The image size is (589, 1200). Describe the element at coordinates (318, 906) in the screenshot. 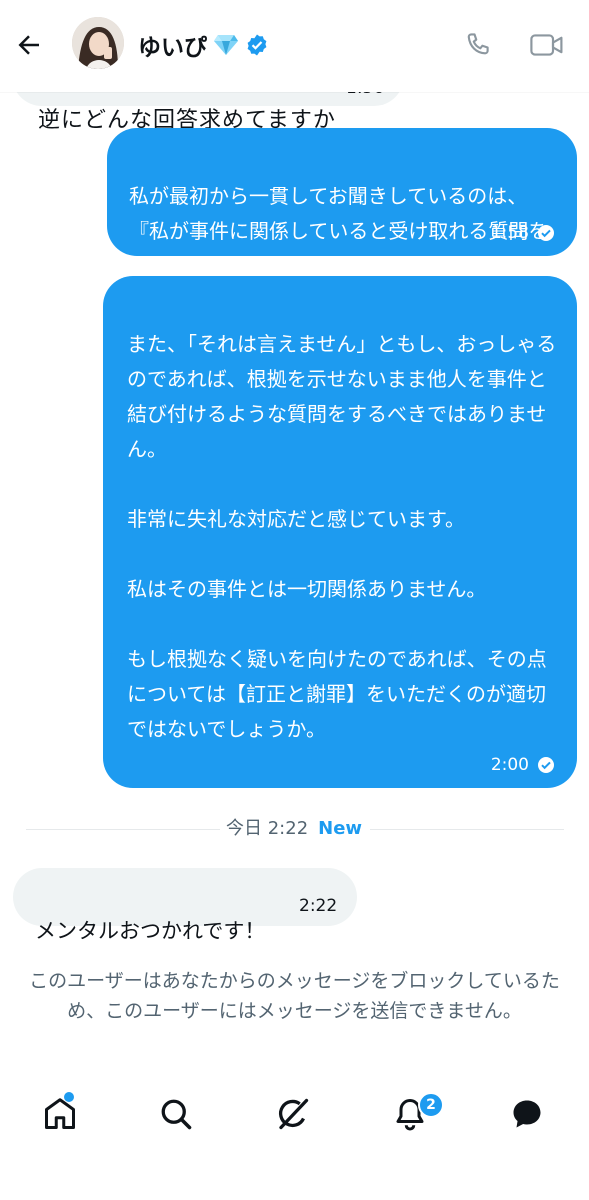

I see `message-time: 2:22` at that location.